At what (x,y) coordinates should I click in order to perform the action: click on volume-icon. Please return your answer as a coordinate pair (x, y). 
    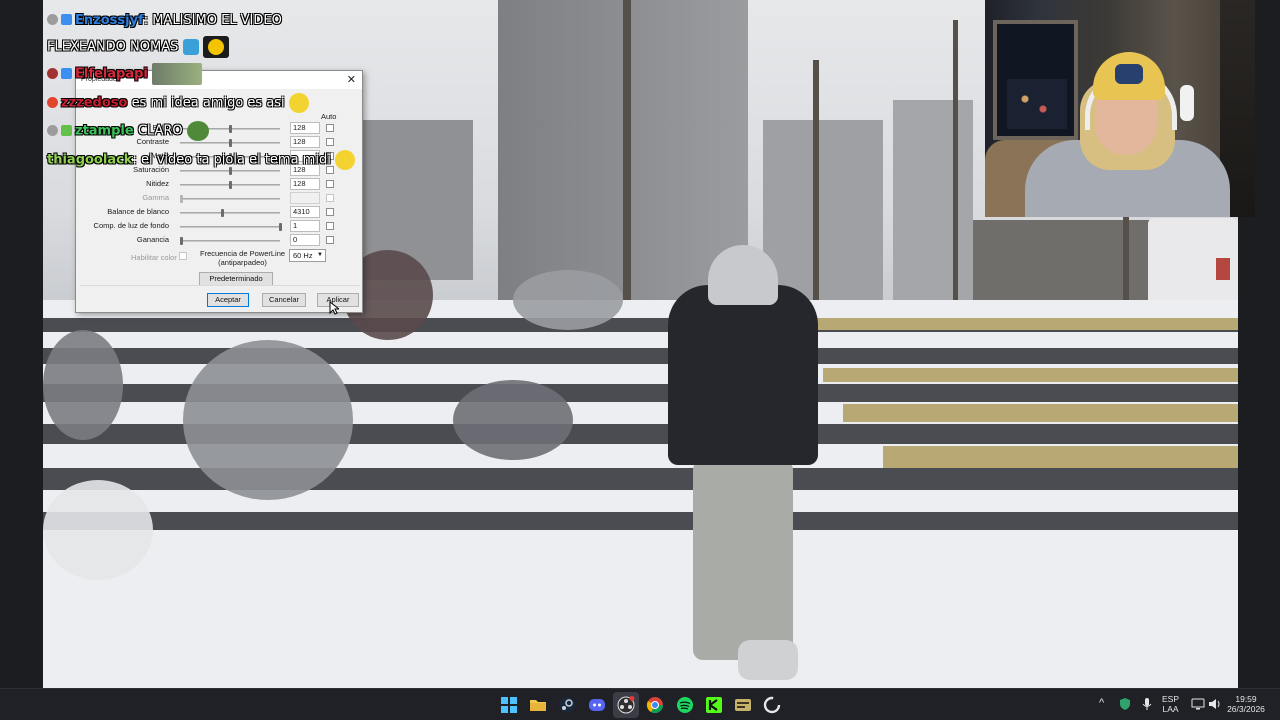
    Looking at the image, I should click on (1215, 704).